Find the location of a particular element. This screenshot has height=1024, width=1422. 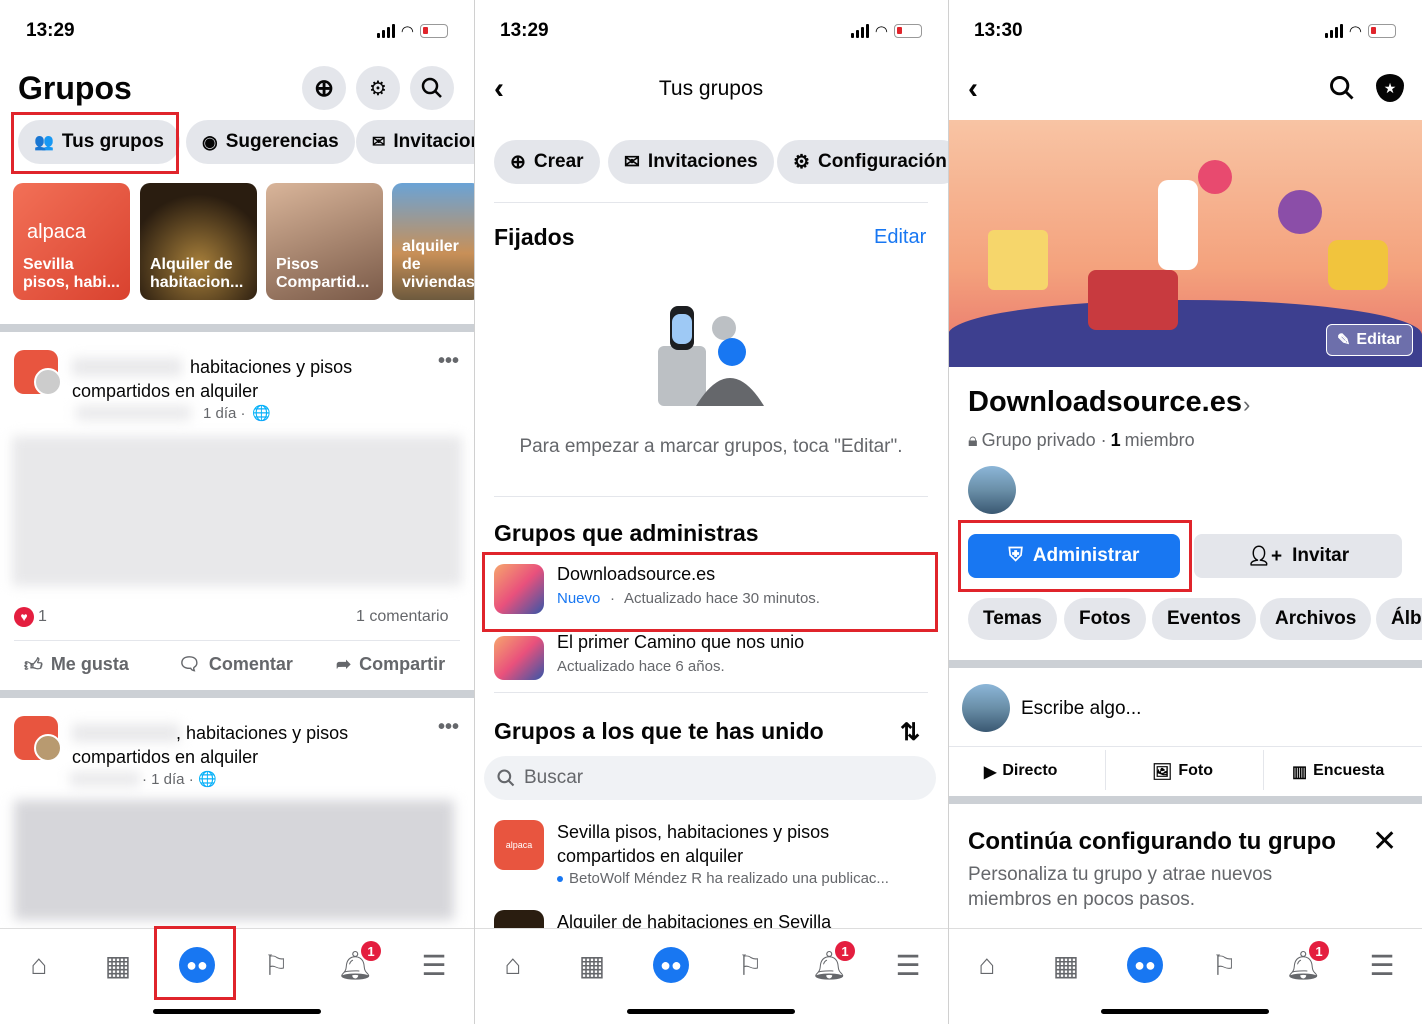

add-group-button: ⊕ is located at coordinates (324, 88).